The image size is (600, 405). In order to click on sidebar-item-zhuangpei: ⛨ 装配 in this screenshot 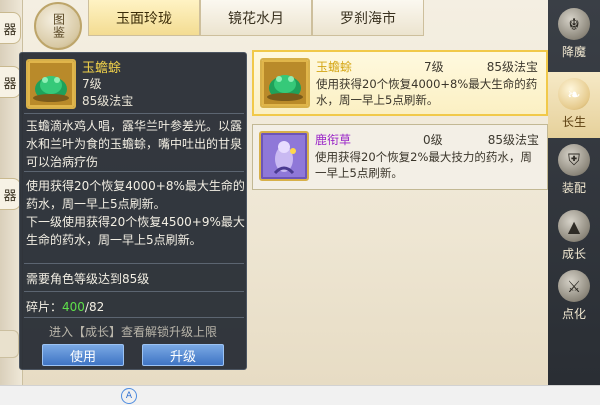, I will do `click(574, 171)`.